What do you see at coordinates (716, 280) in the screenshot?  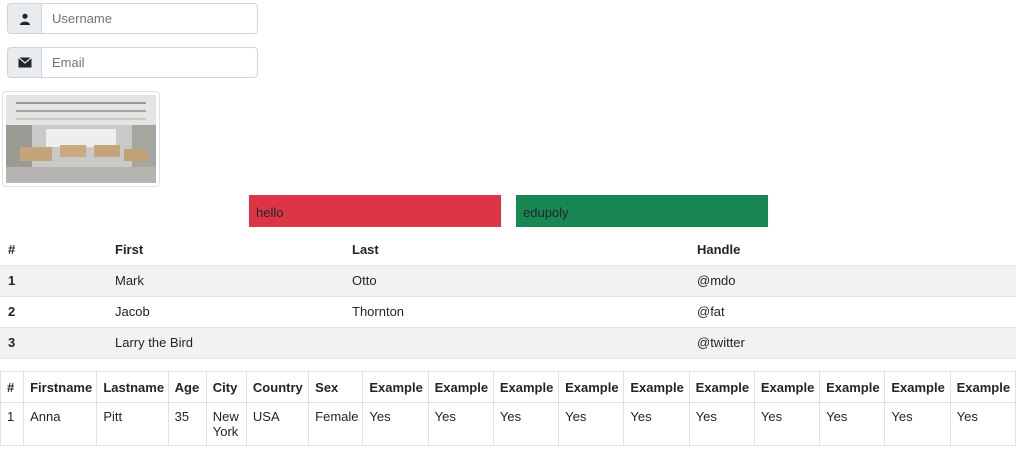 I see `table-cell: @mdo` at bounding box center [716, 280].